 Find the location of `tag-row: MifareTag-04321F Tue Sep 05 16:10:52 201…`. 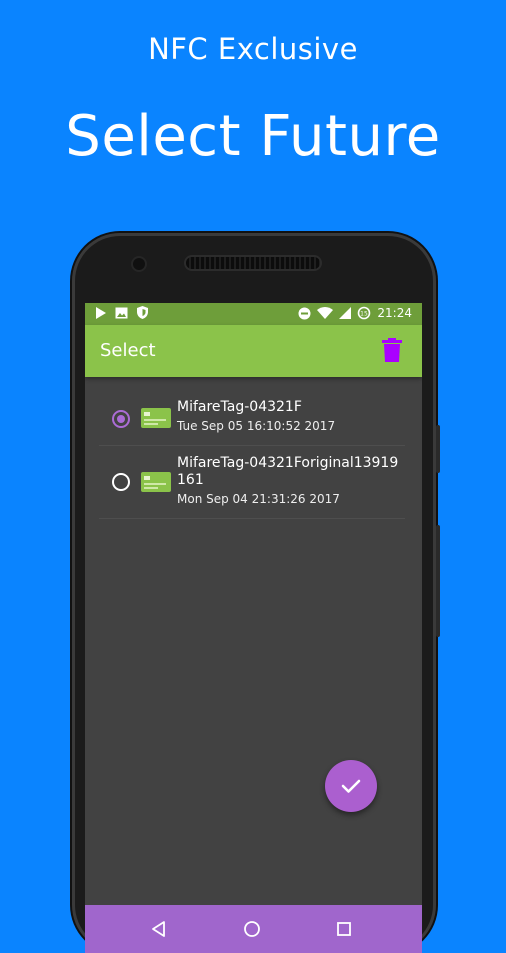

tag-row: MifareTag-04321F Tue Sep 05 16:10:52 201… is located at coordinates (252, 419).